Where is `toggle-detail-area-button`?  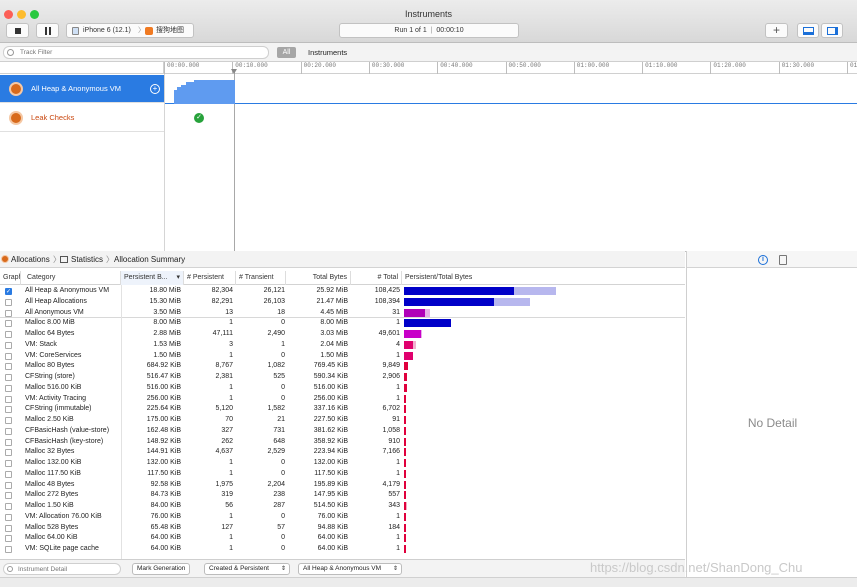 toggle-detail-area-button is located at coordinates (808, 30).